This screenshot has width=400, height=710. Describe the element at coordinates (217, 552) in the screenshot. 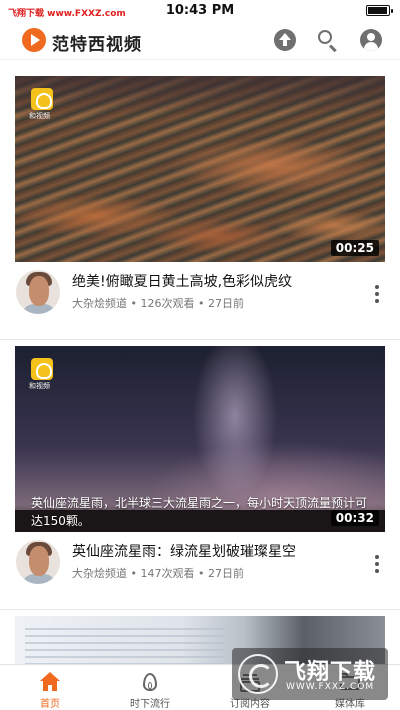

I see `video-title: 英仙座流星雨：绿流星划破璀璨星空` at that location.